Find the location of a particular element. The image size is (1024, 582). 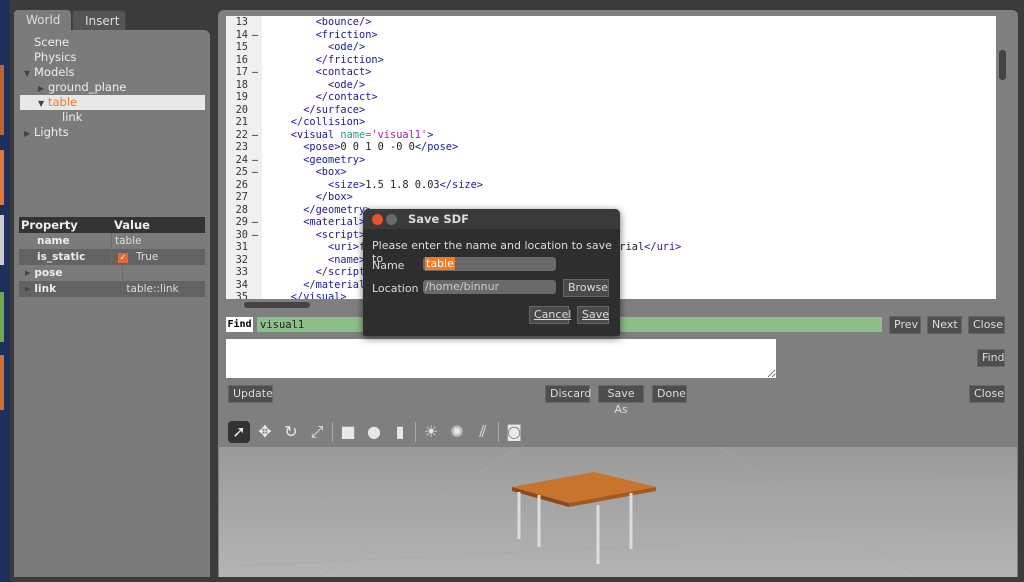

box-icon: ■ is located at coordinates (348, 432).